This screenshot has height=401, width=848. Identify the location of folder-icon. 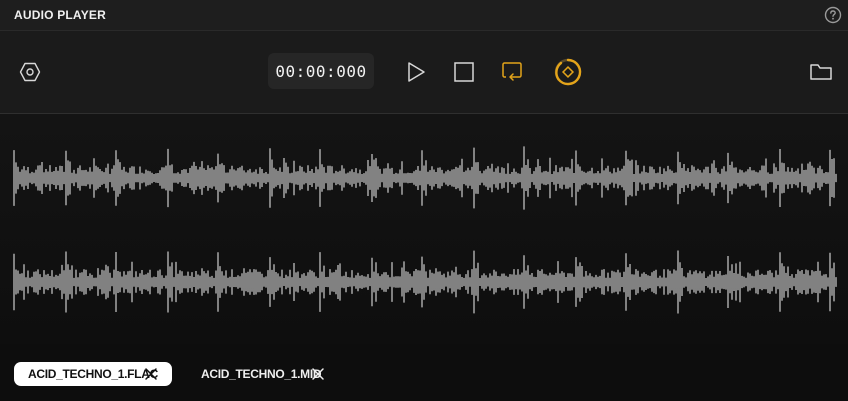
(821, 72).